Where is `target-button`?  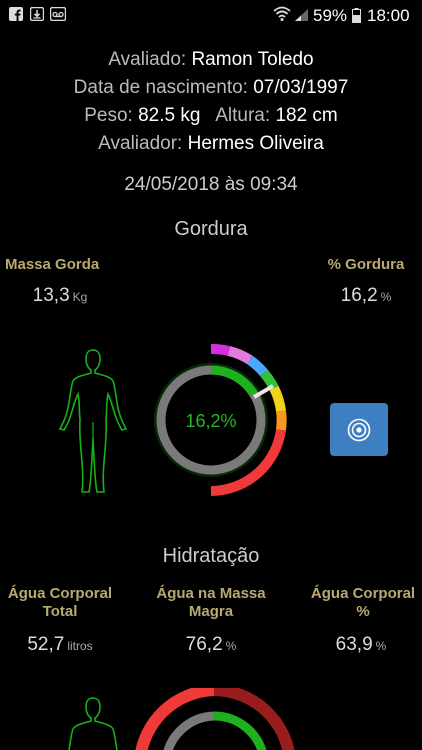
target-button is located at coordinates (359, 429).